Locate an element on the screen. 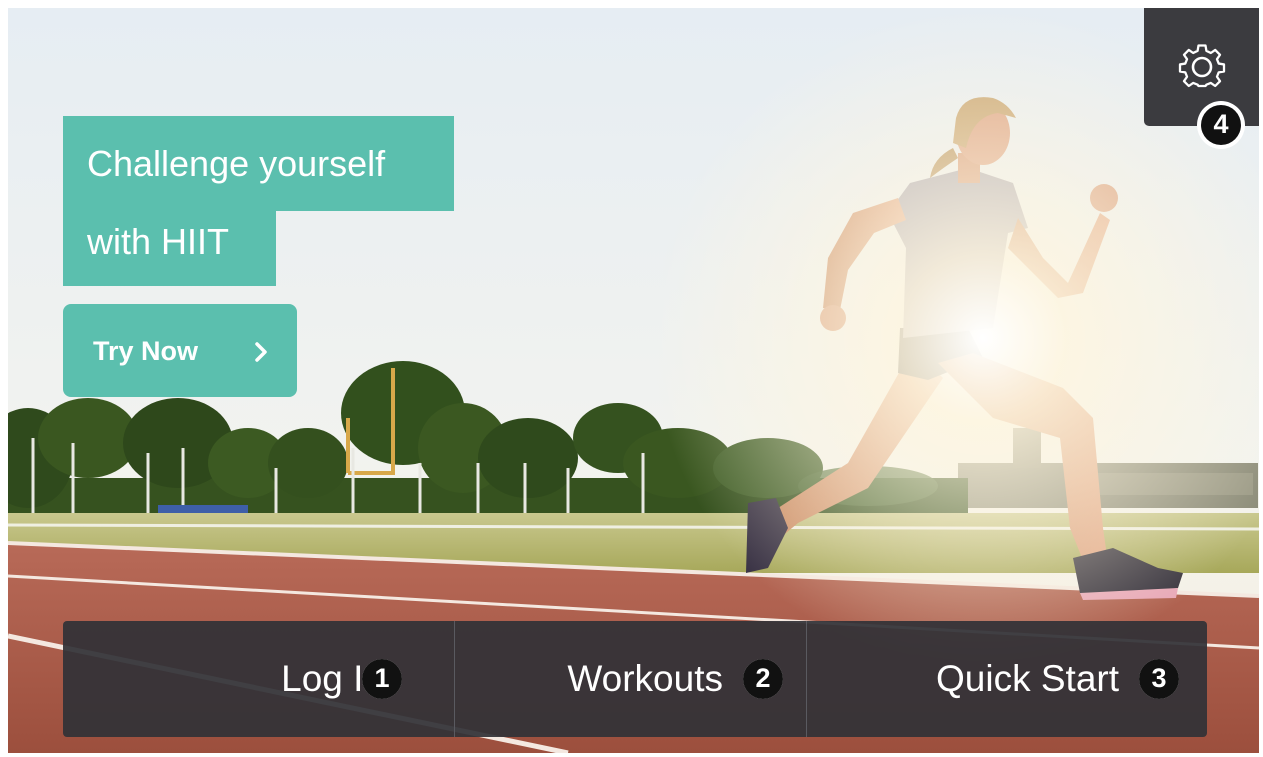 This screenshot has width=1263, height=757. workouts-label: Workouts is located at coordinates (645, 678).